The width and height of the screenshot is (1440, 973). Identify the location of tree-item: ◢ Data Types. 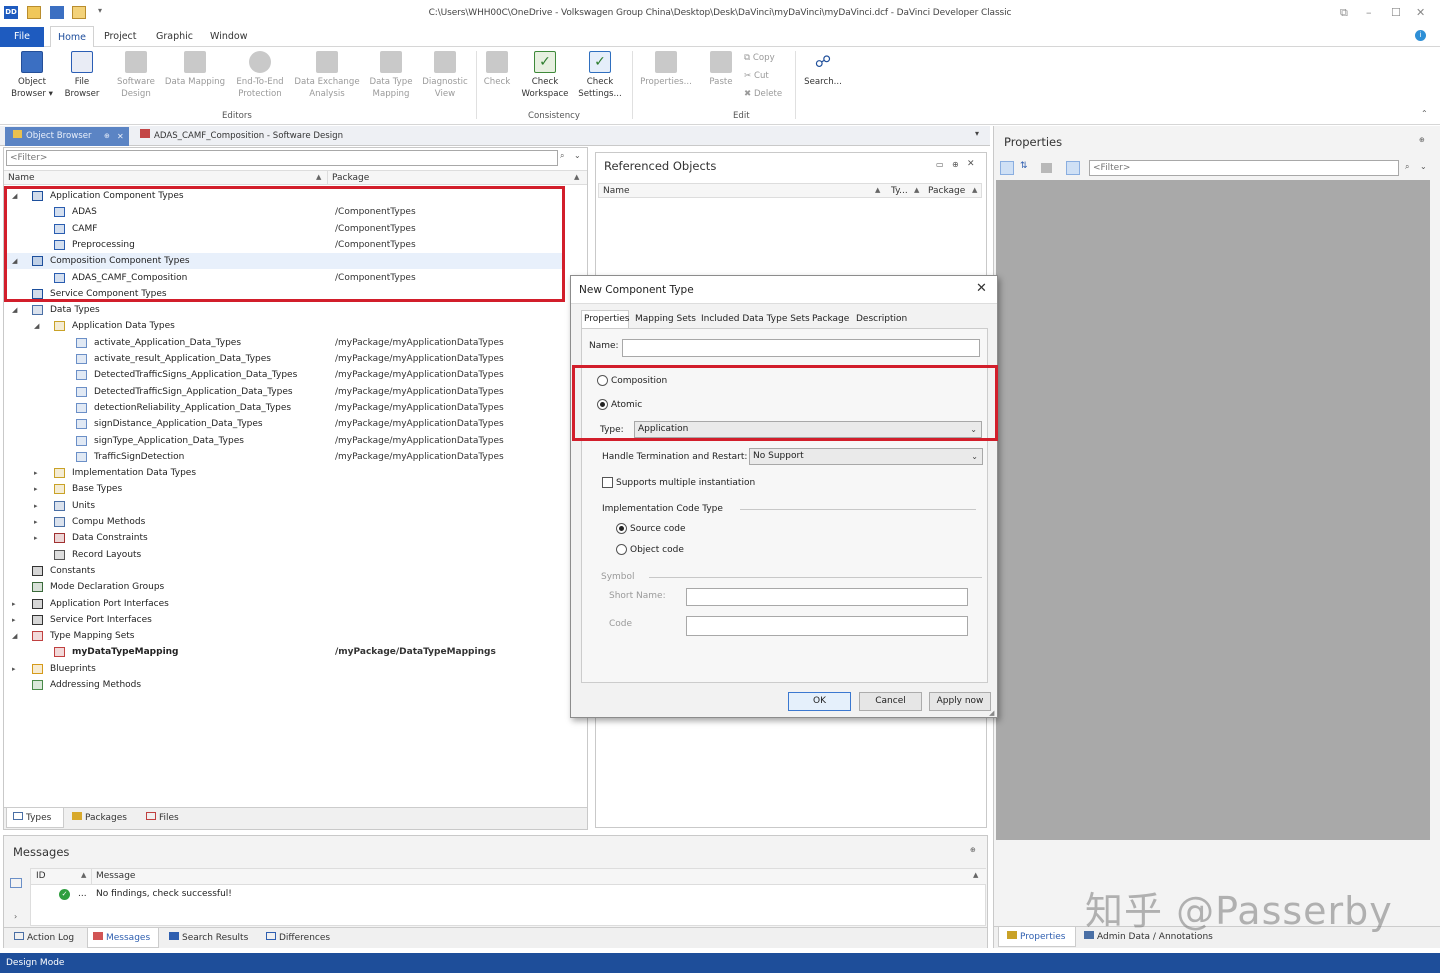
(284, 310).